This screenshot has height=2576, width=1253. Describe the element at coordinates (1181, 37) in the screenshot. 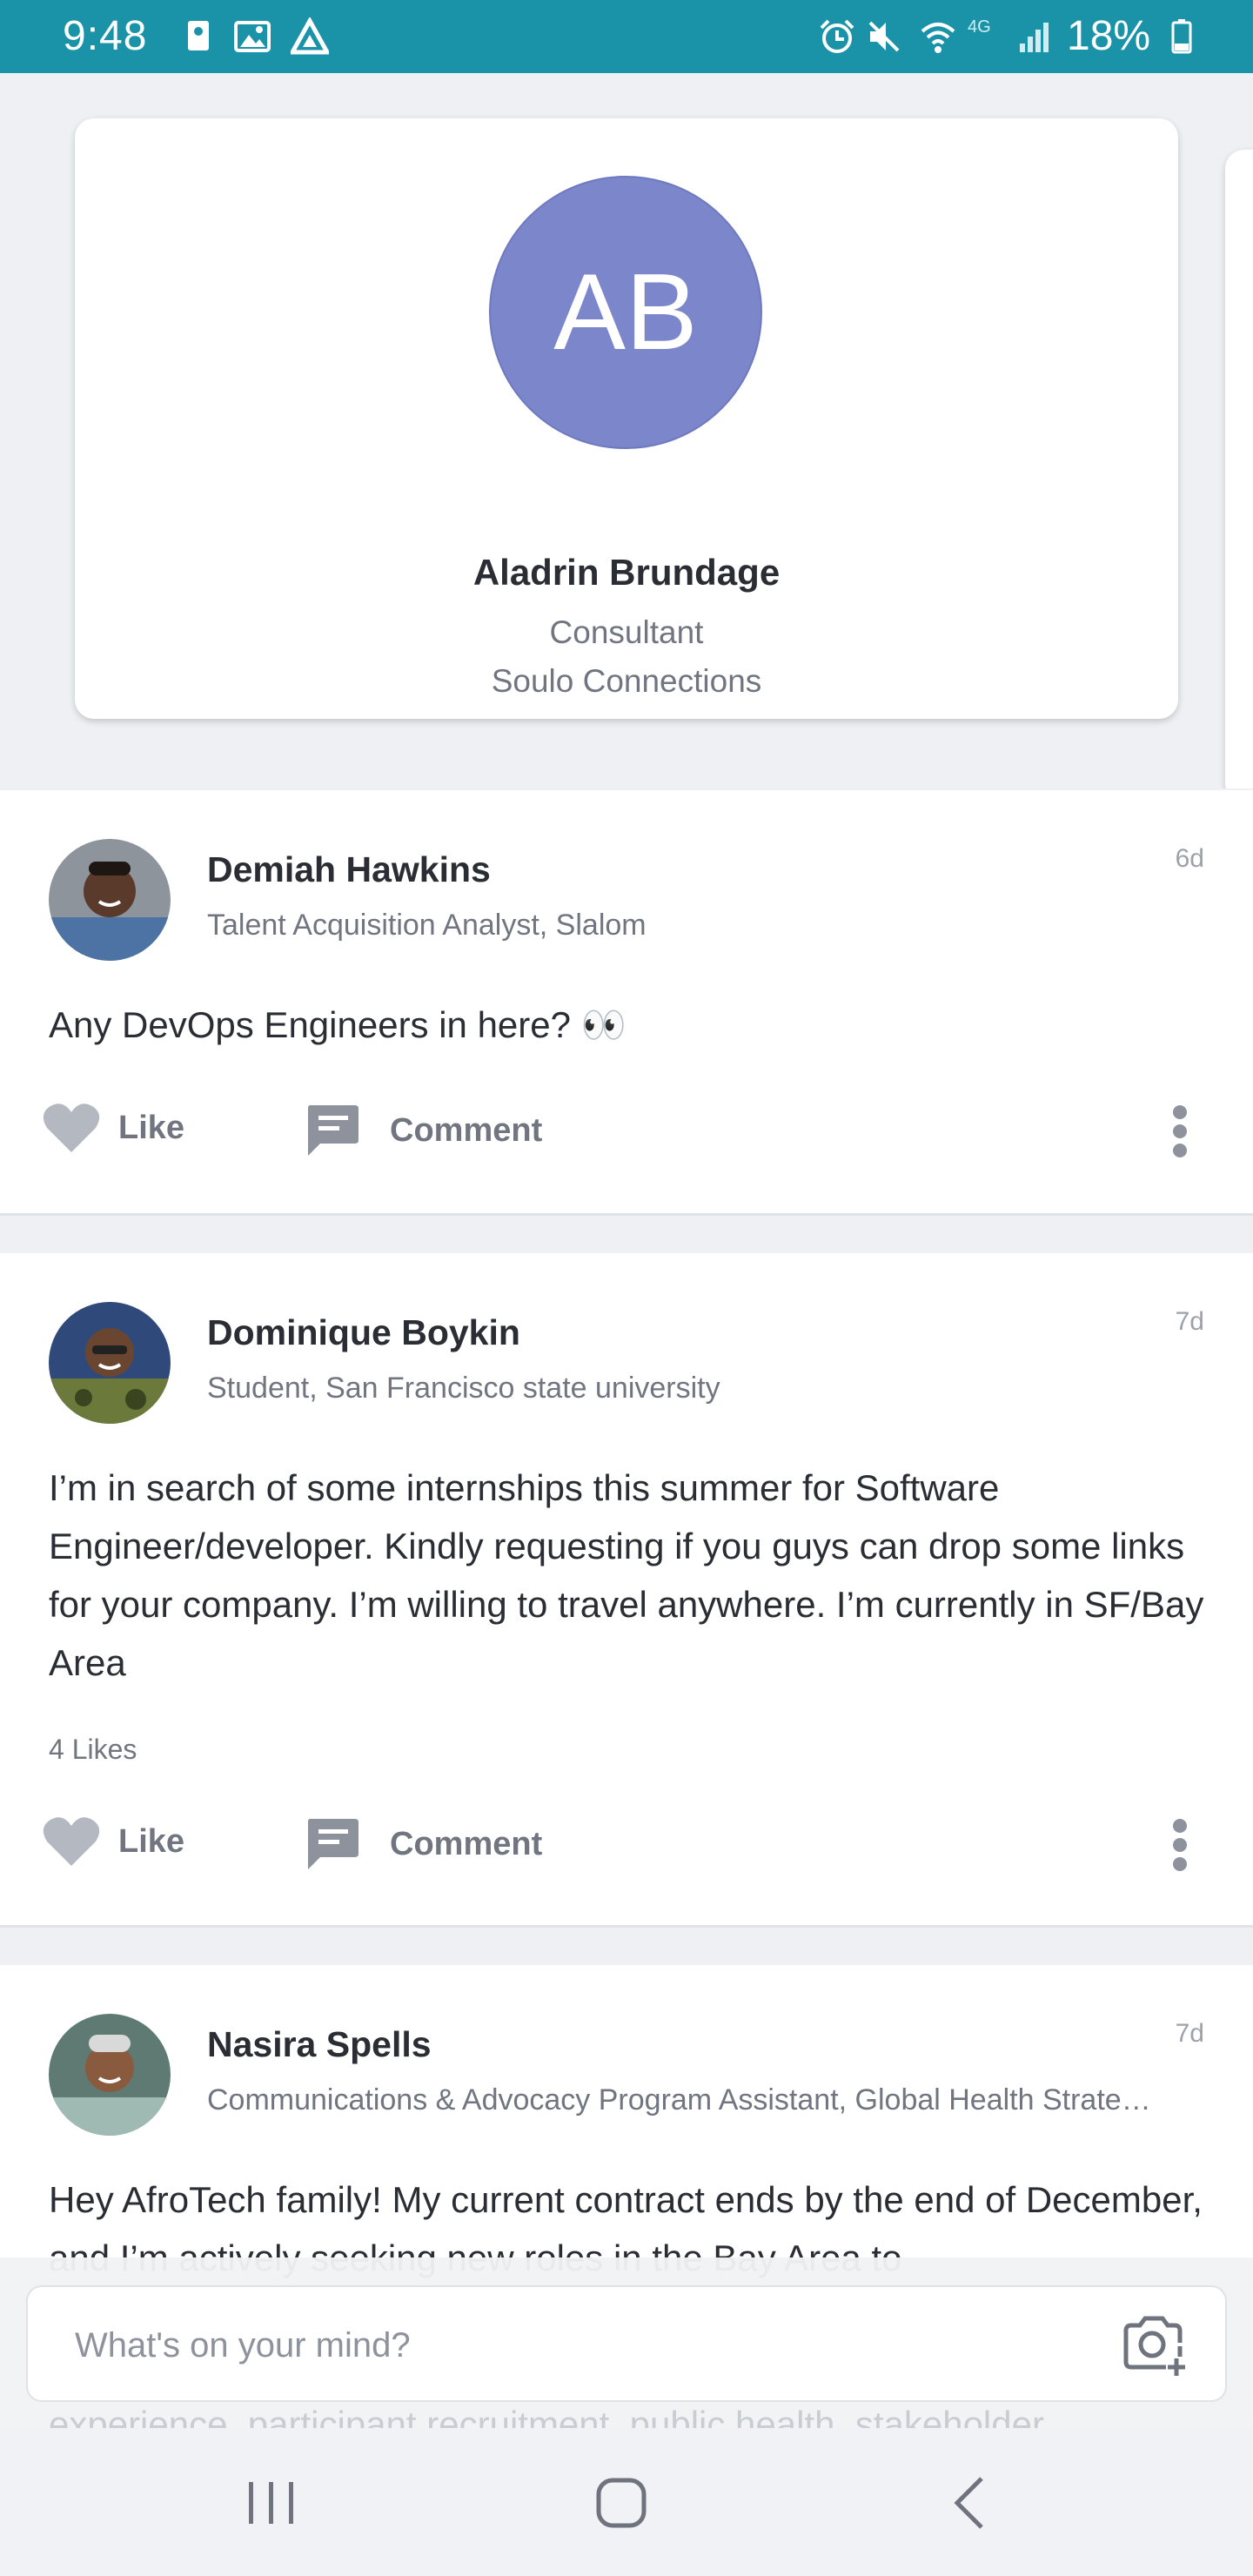

I see `battery-icon` at that location.